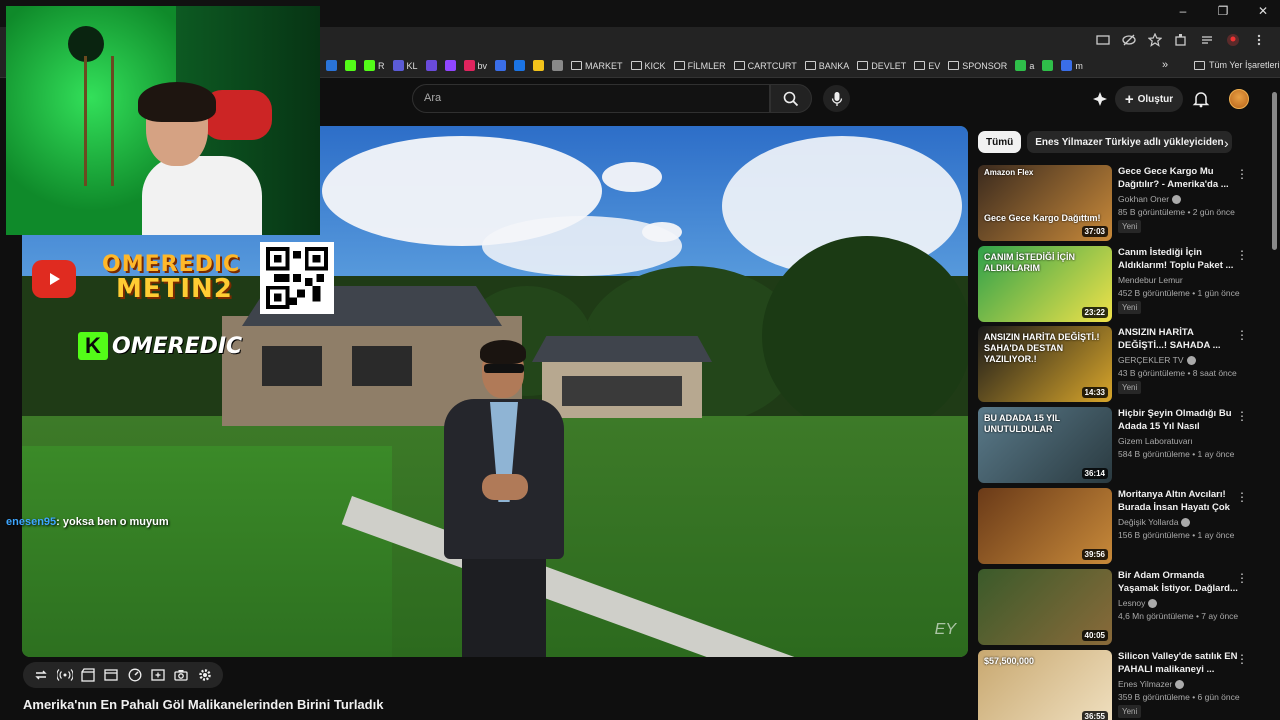 This screenshot has height=720, width=1280. Describe the element at coordinates (181, 675) in the screenshot. I see `camera-icon` at that location.